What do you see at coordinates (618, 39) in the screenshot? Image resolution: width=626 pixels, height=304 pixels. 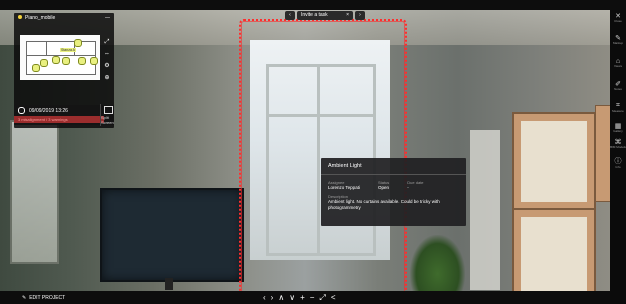 I see `sidebar-item-markup: ✎ Markup` at bounding box center [618, 39].